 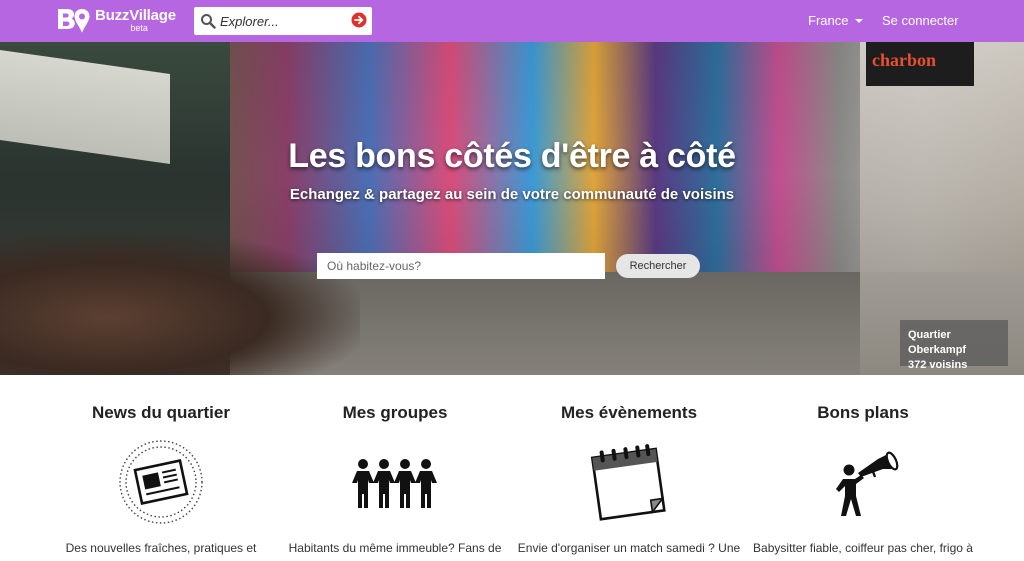 I want to click on feature-title: Mes évènements, so click(x=629, y=412).